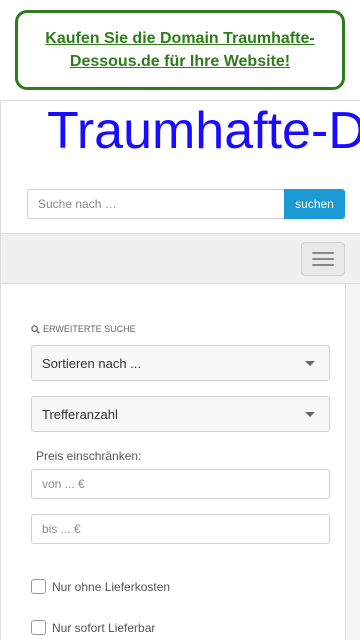  I want to click on immediately-available-checkbox, so click(38, 627).